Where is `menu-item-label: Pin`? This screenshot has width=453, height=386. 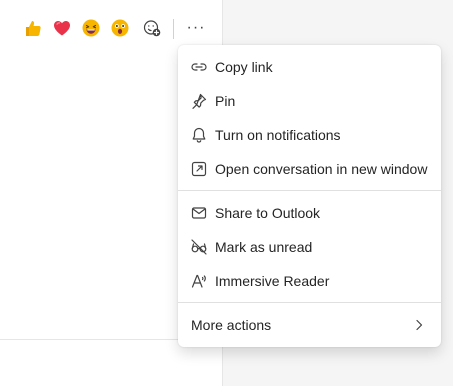 menu-item-label: Pin is located at coordinates (225, 101).